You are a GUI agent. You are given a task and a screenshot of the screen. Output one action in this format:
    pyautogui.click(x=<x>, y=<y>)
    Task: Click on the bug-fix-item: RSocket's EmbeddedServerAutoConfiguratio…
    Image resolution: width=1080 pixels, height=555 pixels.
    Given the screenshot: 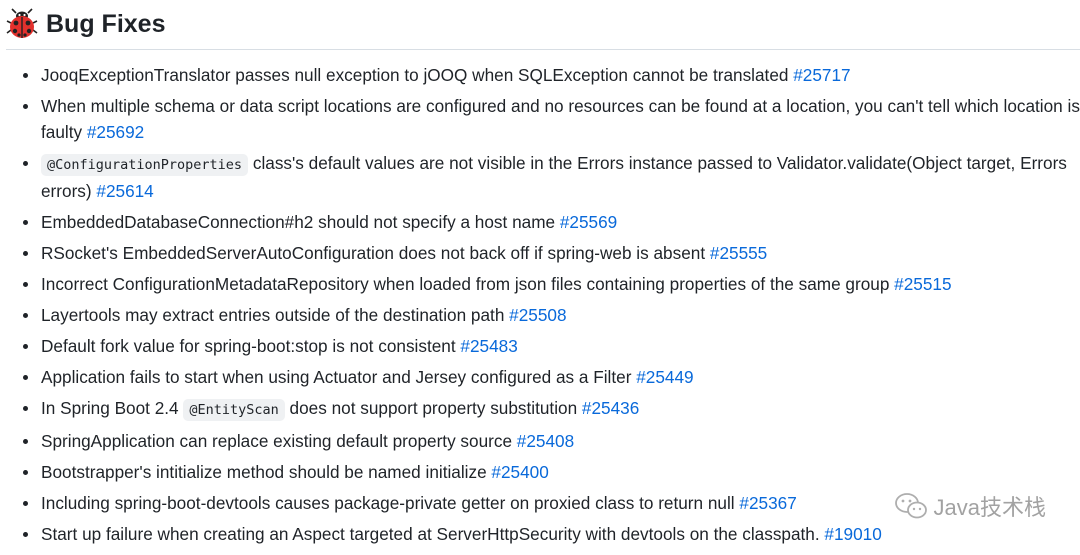 What is the action you would take?
    pyautogui.click(x=551, y=253)
    